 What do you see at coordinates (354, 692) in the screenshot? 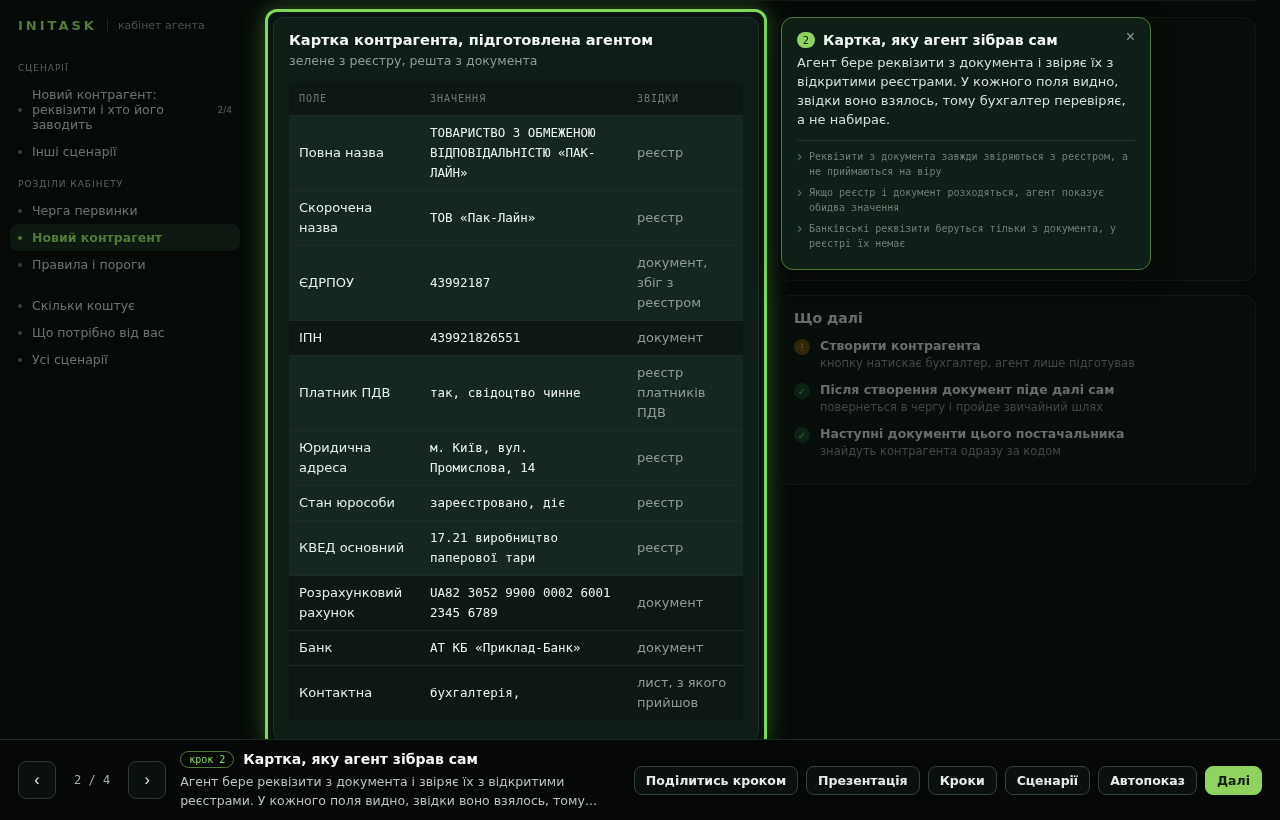
I see `table-cell: Контактна` at bounding box center [354, 692].